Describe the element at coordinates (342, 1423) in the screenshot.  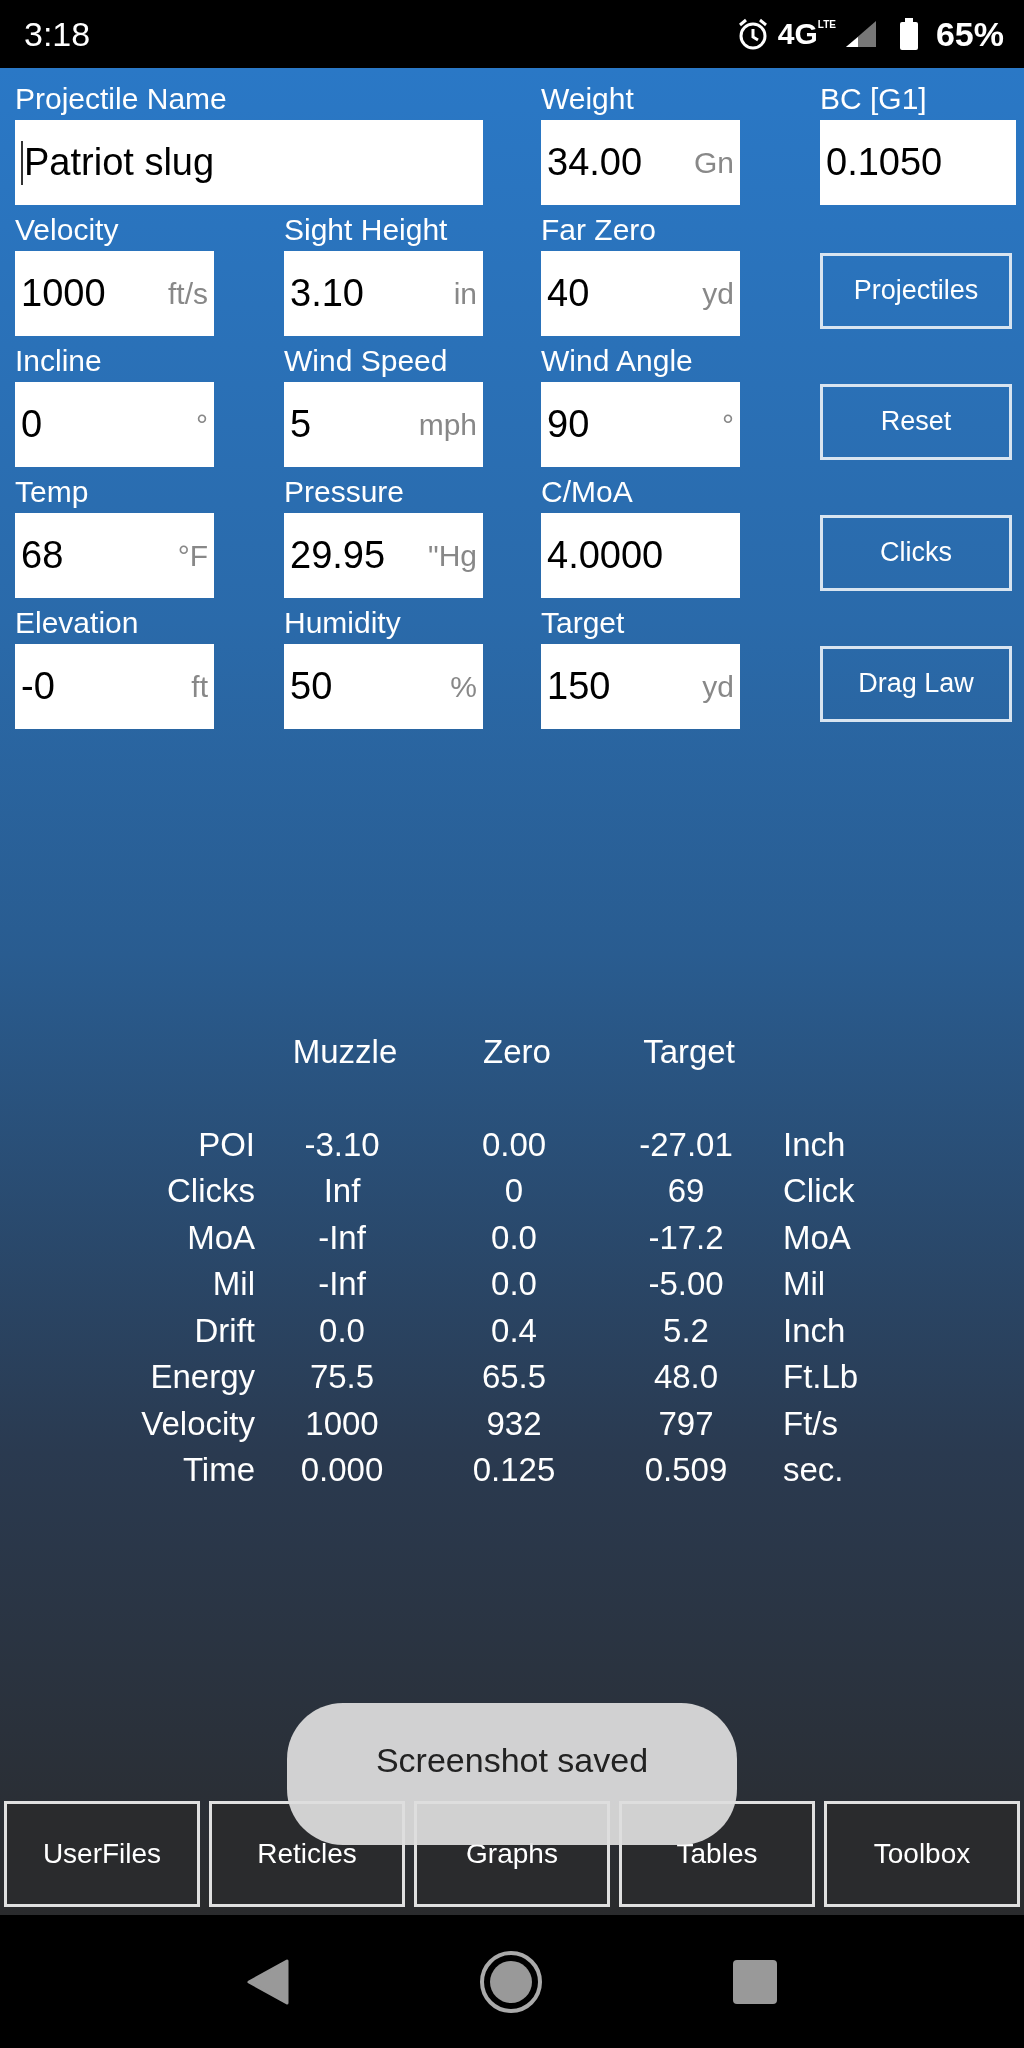
I see `table-cell-text: 1000` at that location.